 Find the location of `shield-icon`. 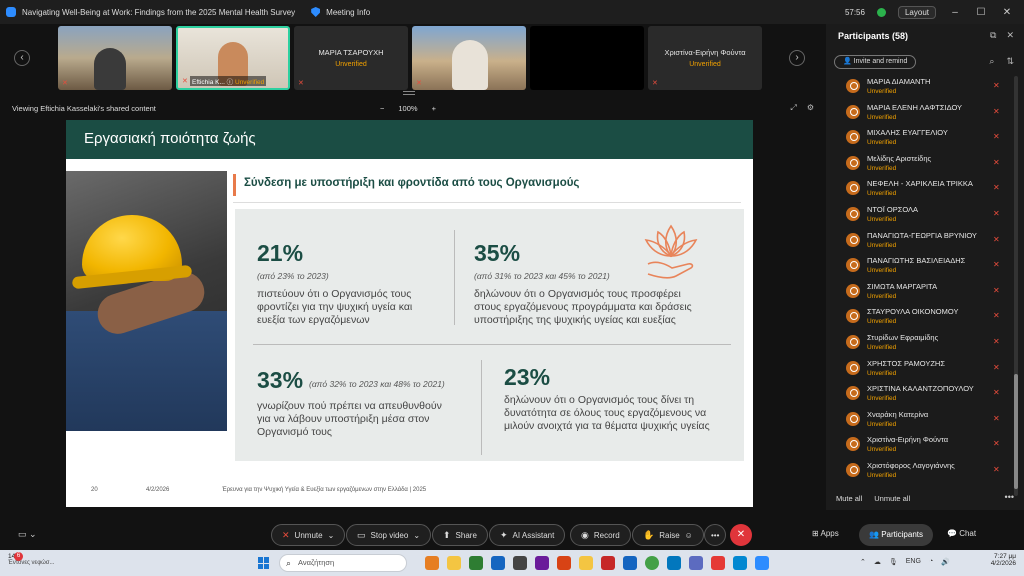

shield-icon is located at coordinates (316, 12).